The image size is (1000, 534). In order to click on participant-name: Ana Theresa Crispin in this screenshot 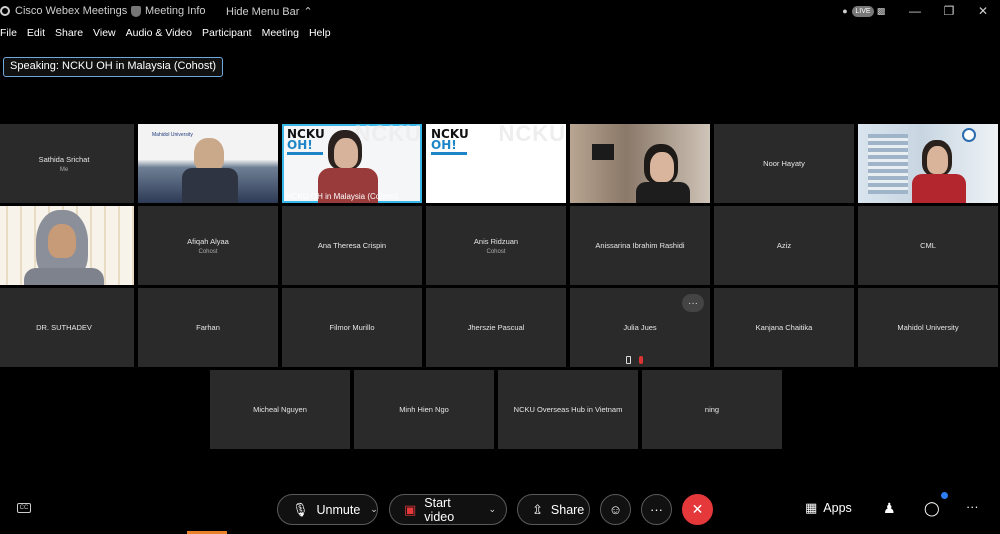, I will do `click(352, 245)`.